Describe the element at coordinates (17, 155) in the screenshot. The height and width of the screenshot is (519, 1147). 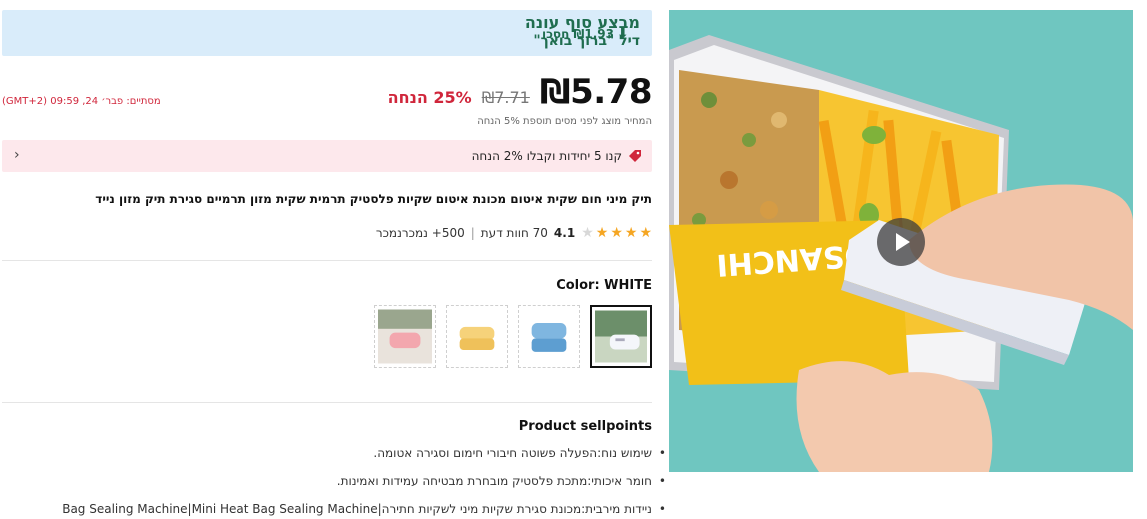
I see `chevron-left-icon: ›` at that location.